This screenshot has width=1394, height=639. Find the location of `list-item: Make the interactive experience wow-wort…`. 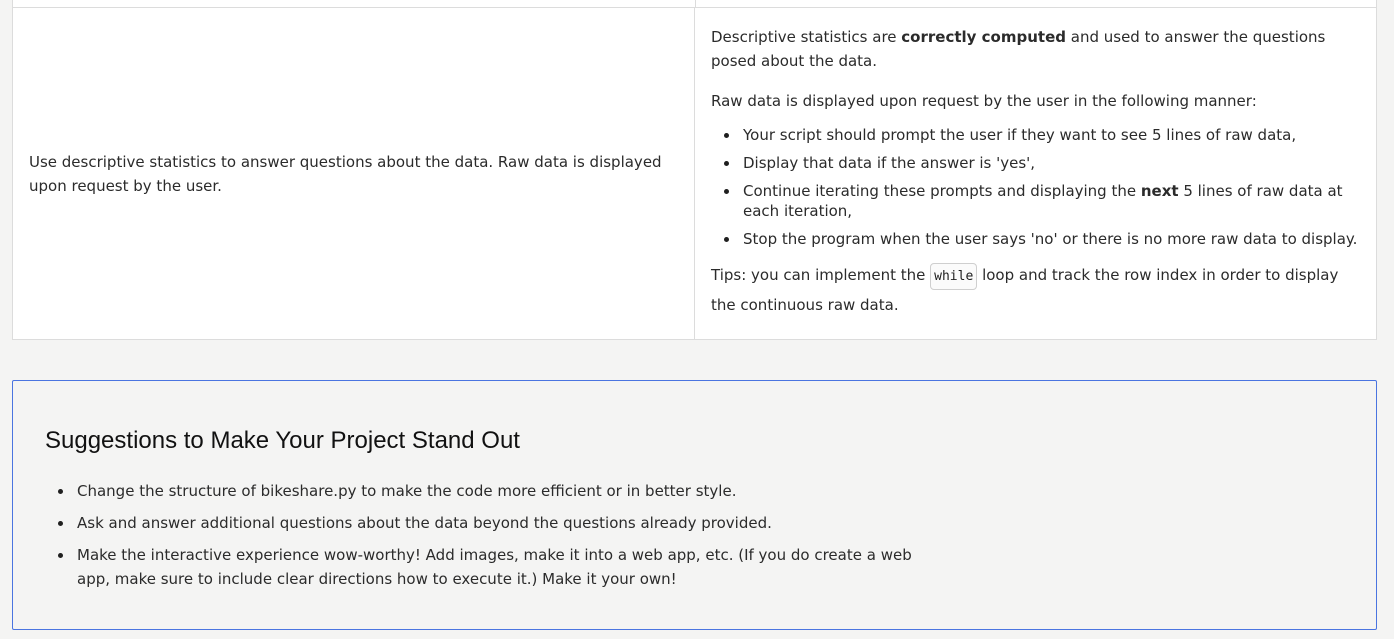

list-item: Make the interactive experience wow-wort… is located at coordinates (487, 567).